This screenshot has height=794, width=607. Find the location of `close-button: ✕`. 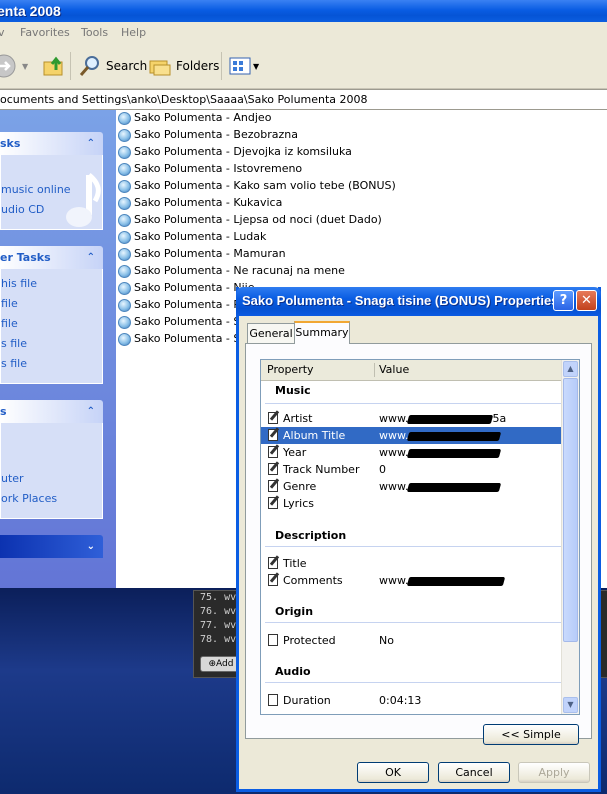

close-button: ✕ is located at coordinates (586, 300).